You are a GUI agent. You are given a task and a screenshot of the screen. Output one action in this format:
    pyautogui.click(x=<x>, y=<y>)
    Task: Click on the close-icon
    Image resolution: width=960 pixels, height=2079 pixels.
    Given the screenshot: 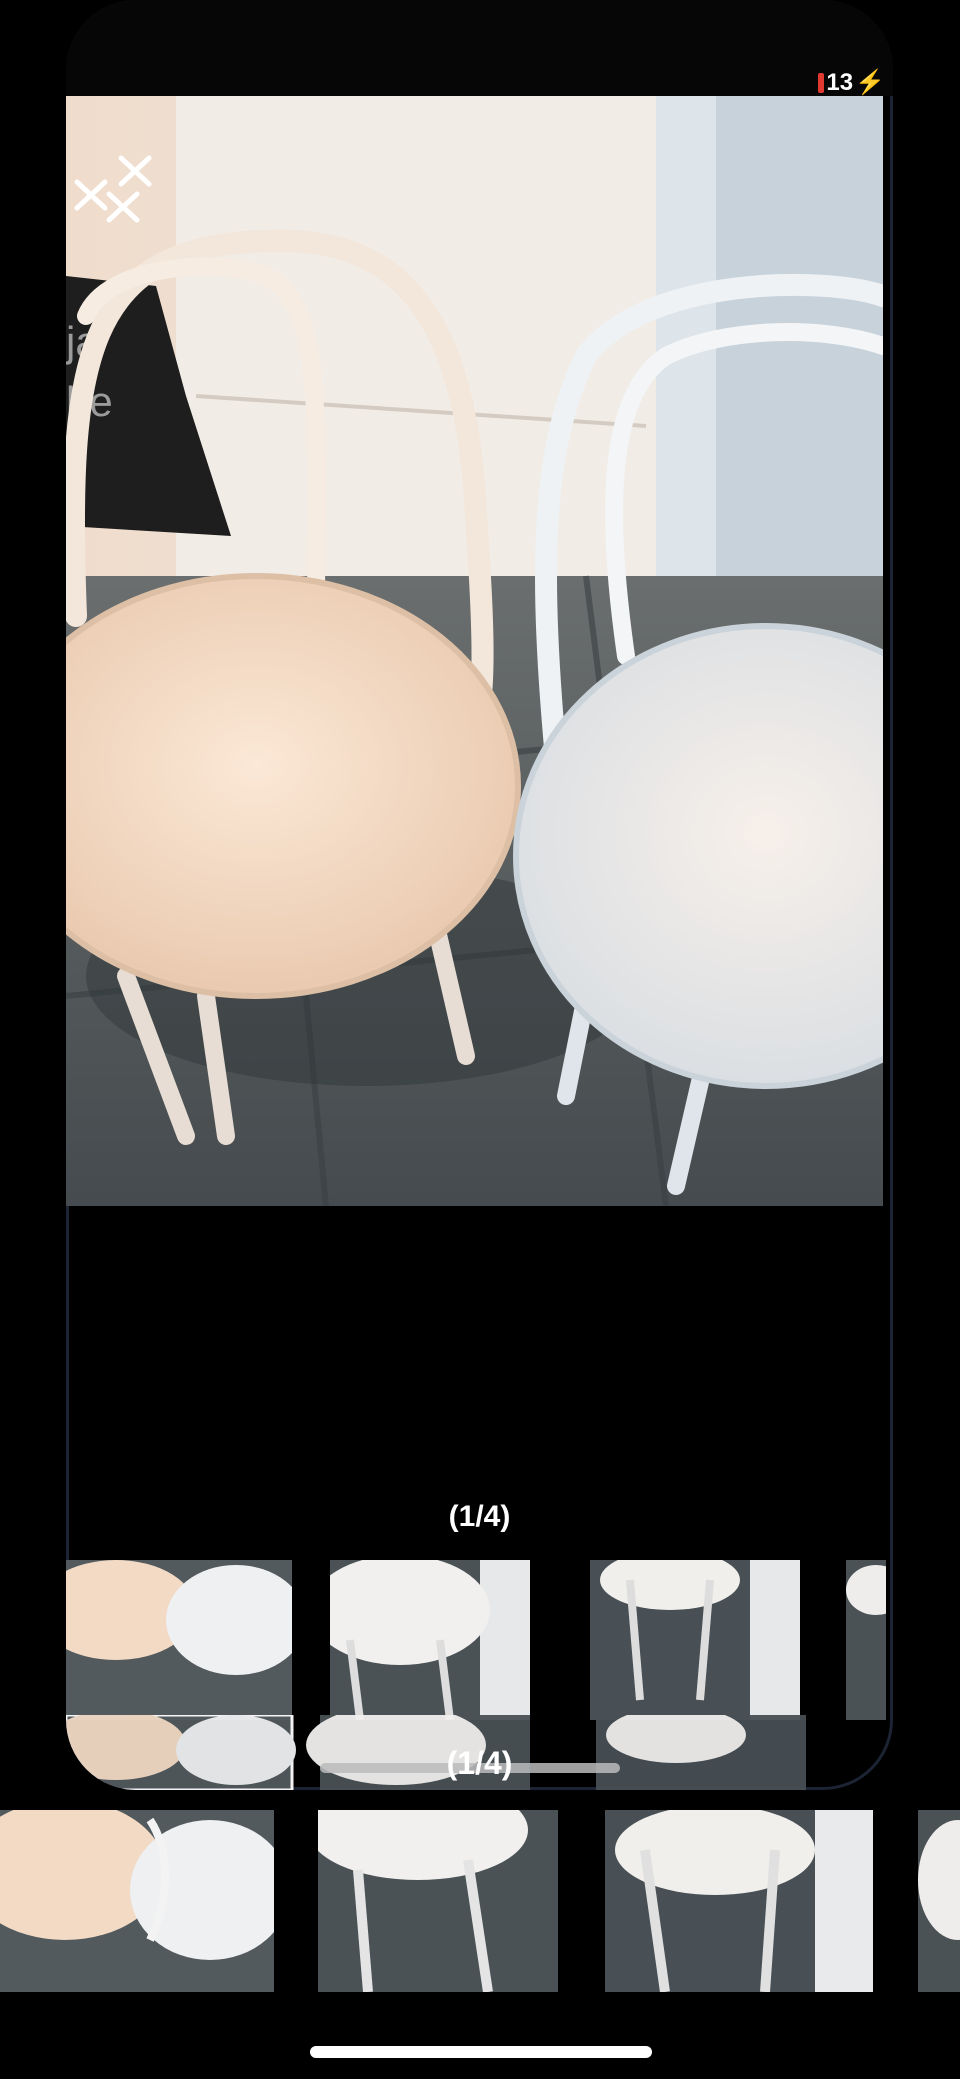 What is the action you would take?
    pyautogui.click(x=115, y=193)
    